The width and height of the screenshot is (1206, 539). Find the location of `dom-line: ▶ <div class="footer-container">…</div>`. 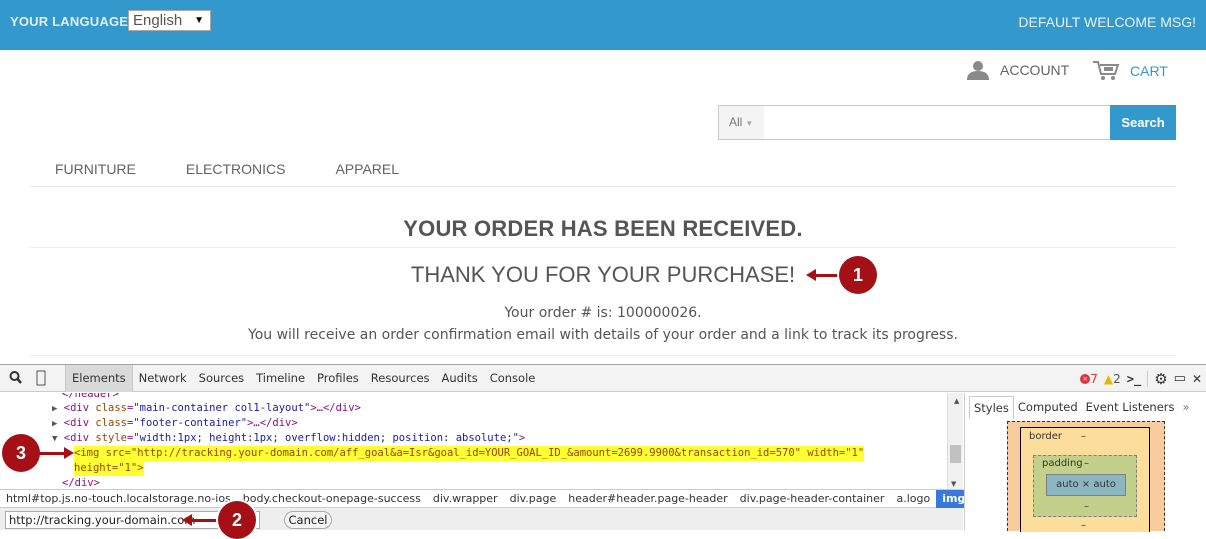

dom-line: ▶ <div class="footer-container">…</div> is located at coordinates (175, 423).